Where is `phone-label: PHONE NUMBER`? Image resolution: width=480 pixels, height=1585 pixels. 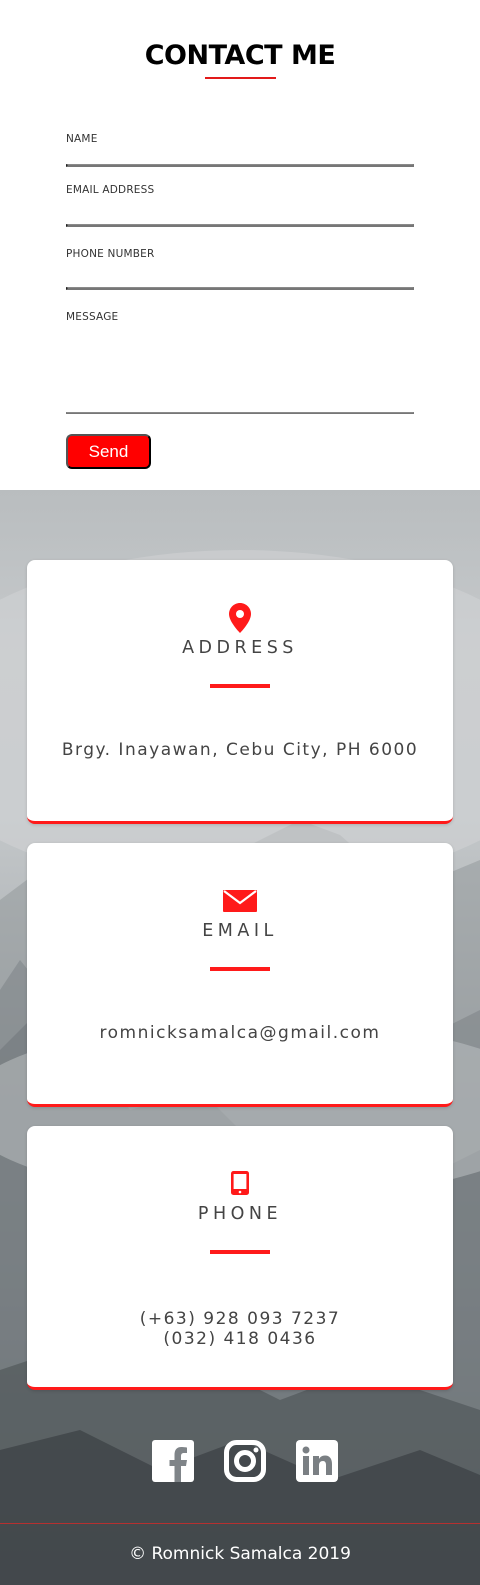 phone-label: PHONE NUMBER is located at coordinates (110, 254).